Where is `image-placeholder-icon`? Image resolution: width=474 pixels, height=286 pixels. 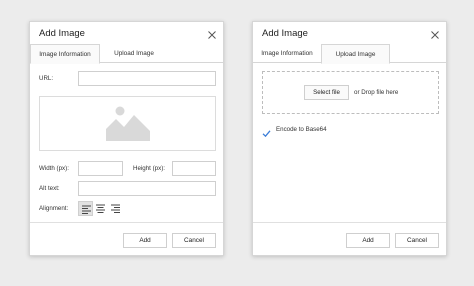
image-placeholder-icon is located at coordinates (128, 123).